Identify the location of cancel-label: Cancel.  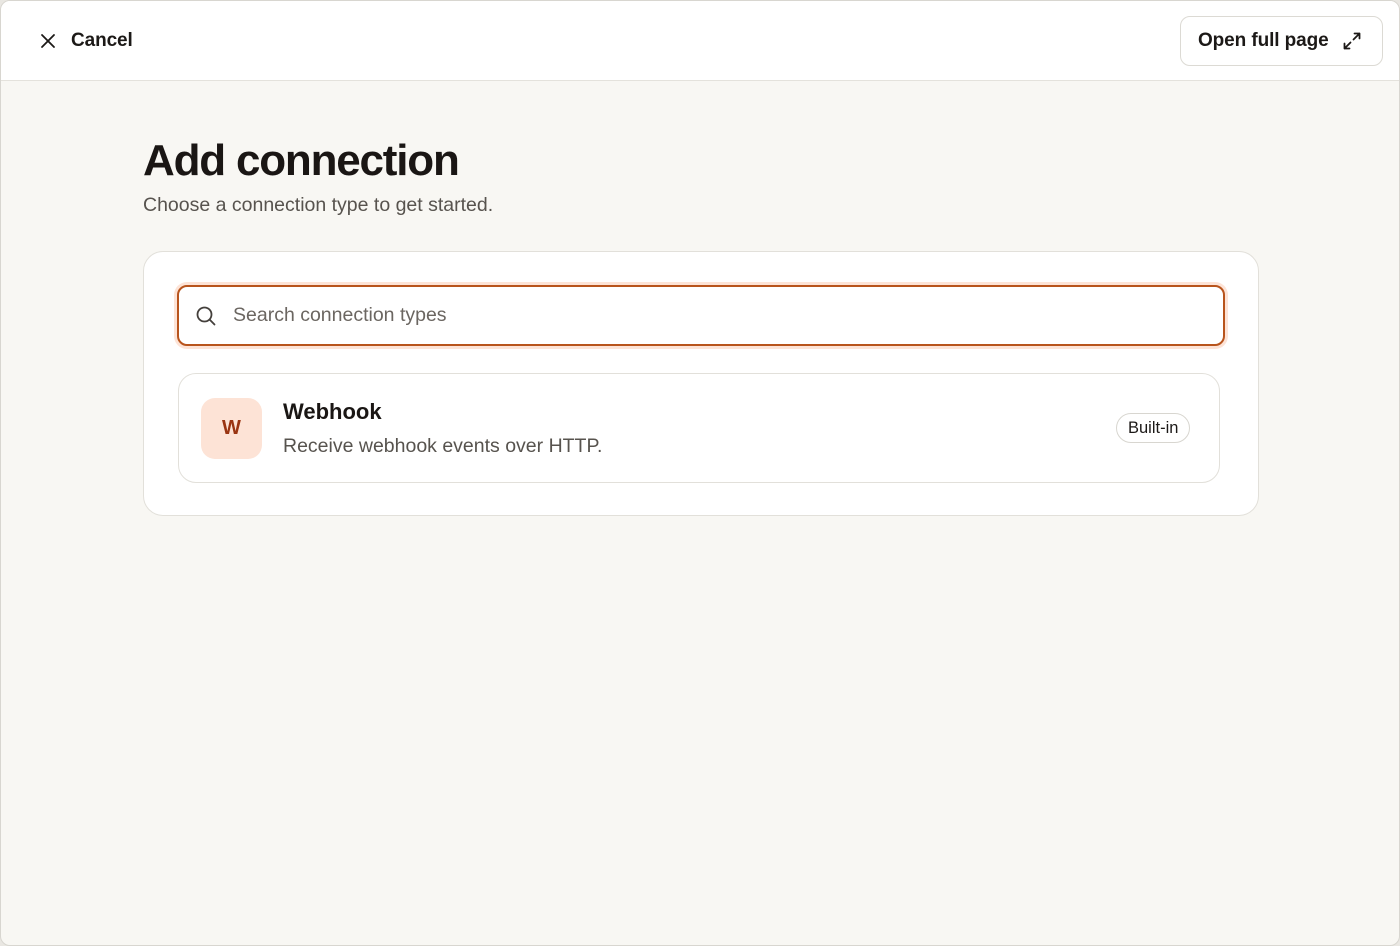
(102, 40).